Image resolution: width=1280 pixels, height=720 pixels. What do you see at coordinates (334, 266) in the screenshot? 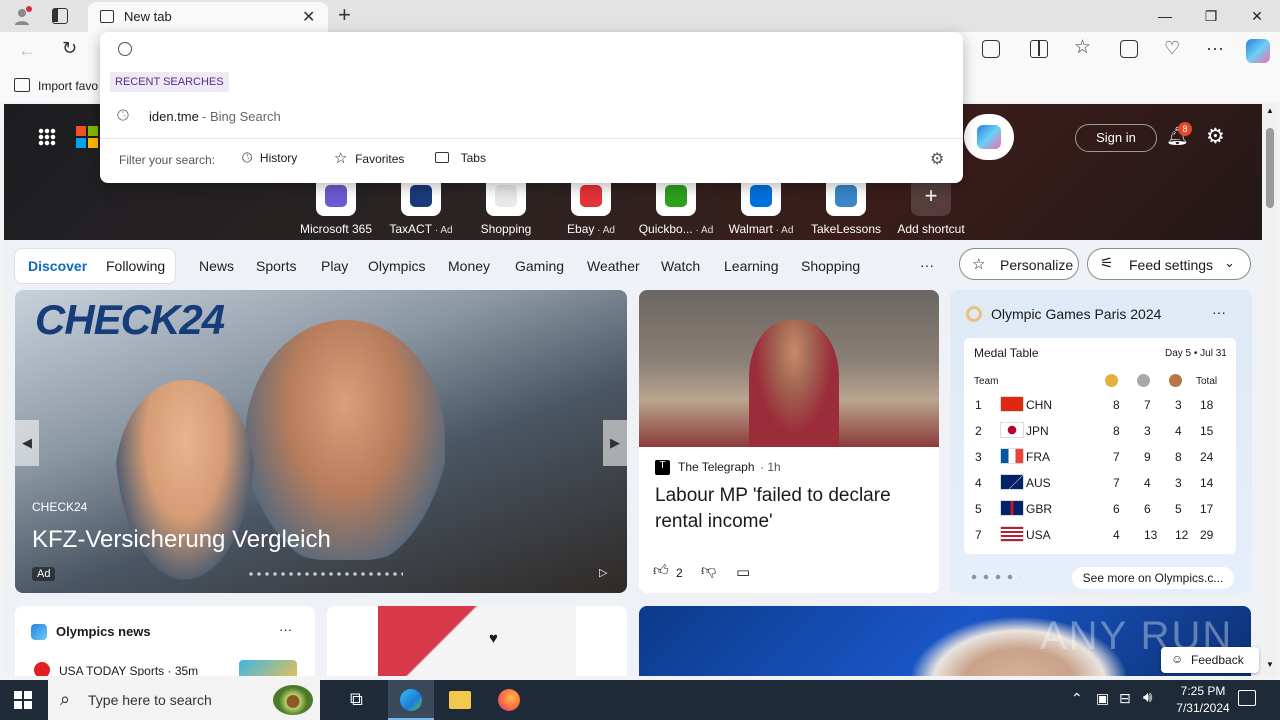
I see `nav-play: Play` at bounding box center [334, 266].